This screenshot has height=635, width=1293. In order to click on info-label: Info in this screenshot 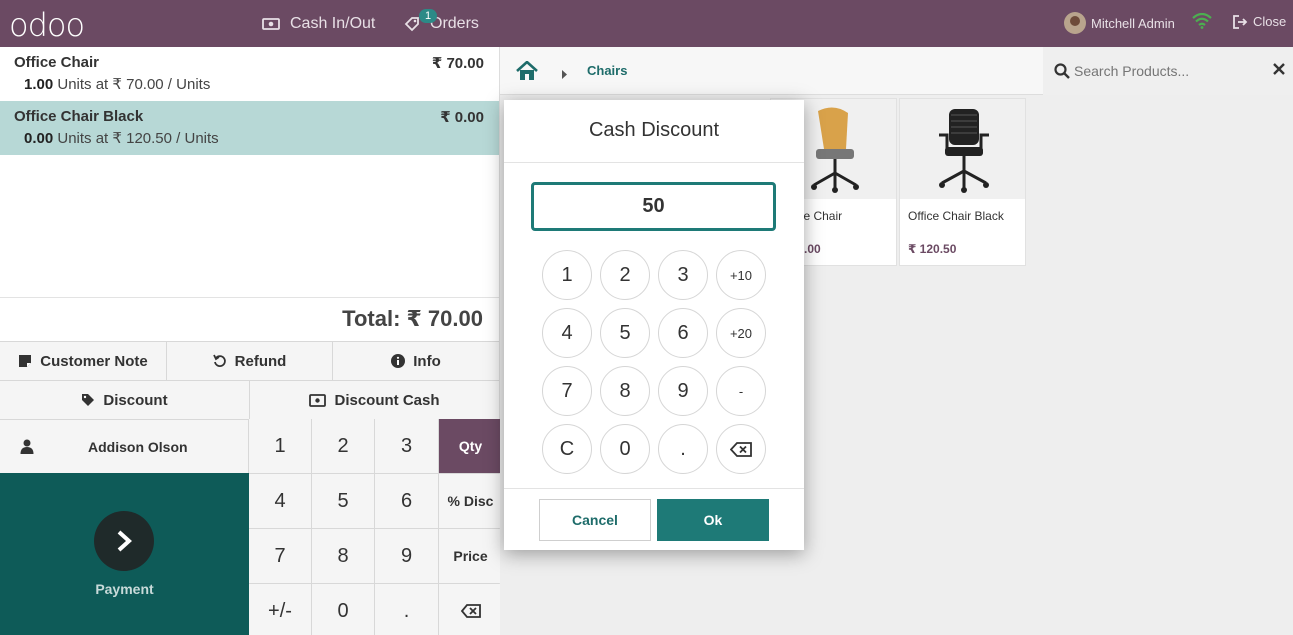, I will do `click(427, 361)`.